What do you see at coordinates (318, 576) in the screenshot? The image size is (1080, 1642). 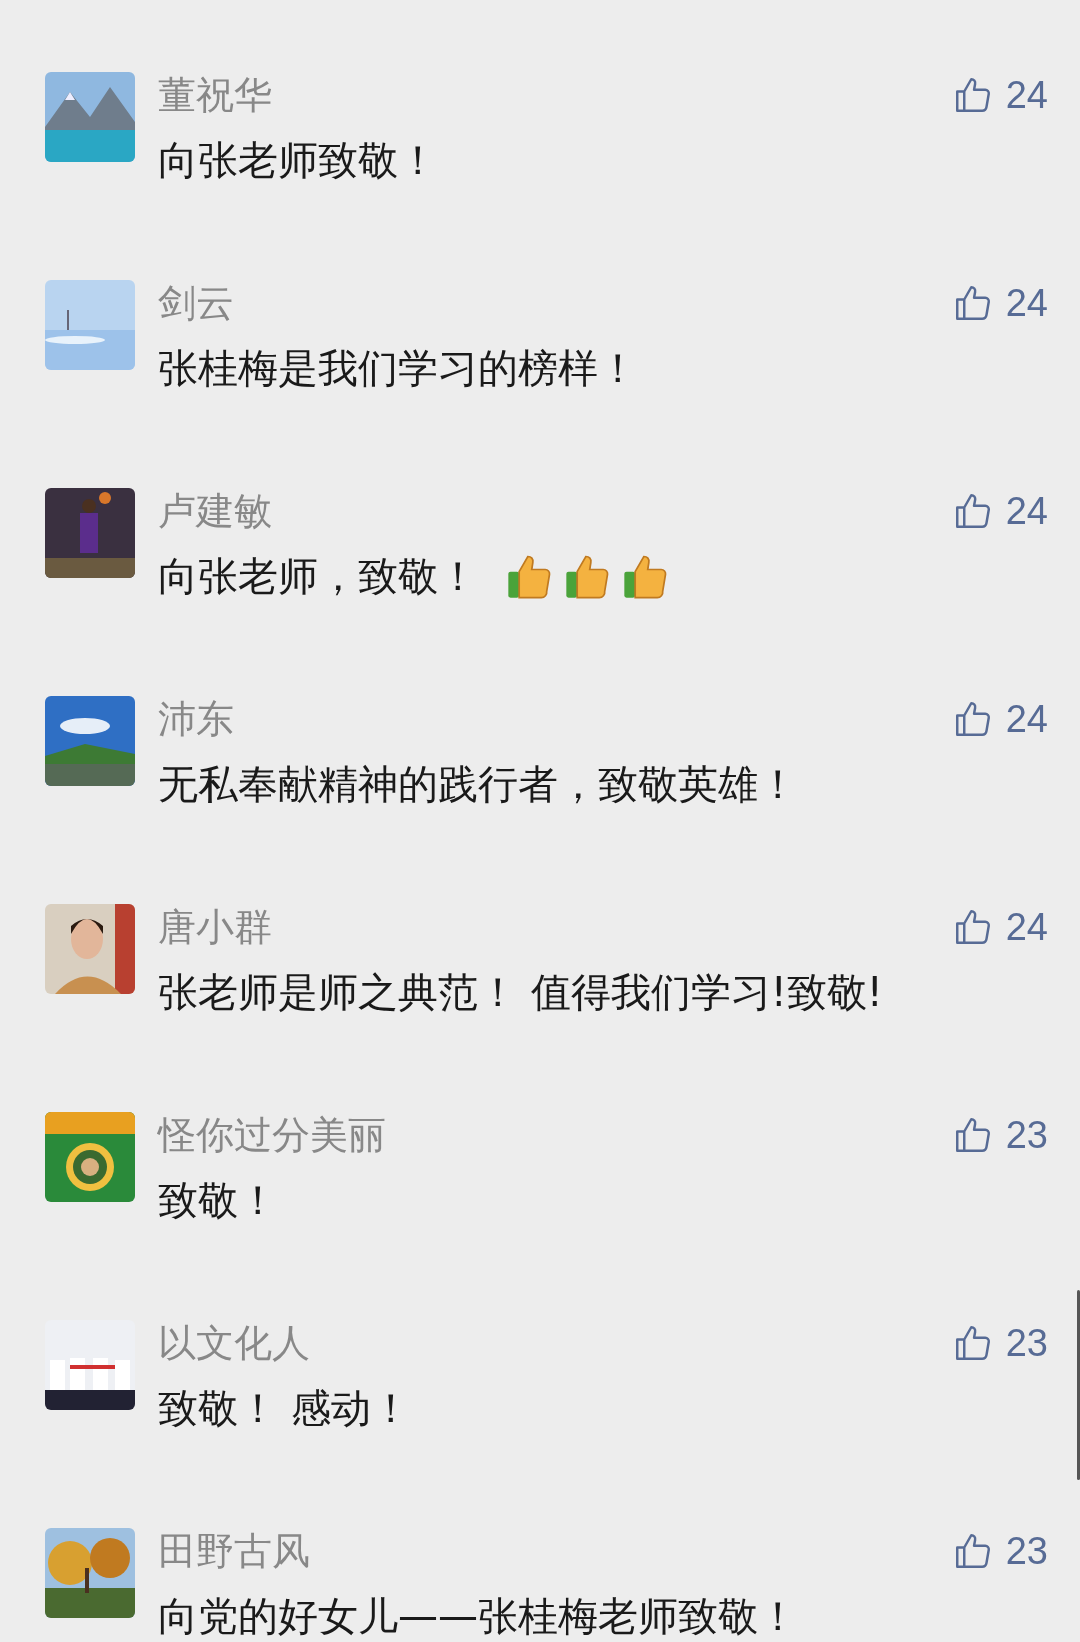 I see `comment-text: 向张老师，致敬！` at bounding box center [318, 576].